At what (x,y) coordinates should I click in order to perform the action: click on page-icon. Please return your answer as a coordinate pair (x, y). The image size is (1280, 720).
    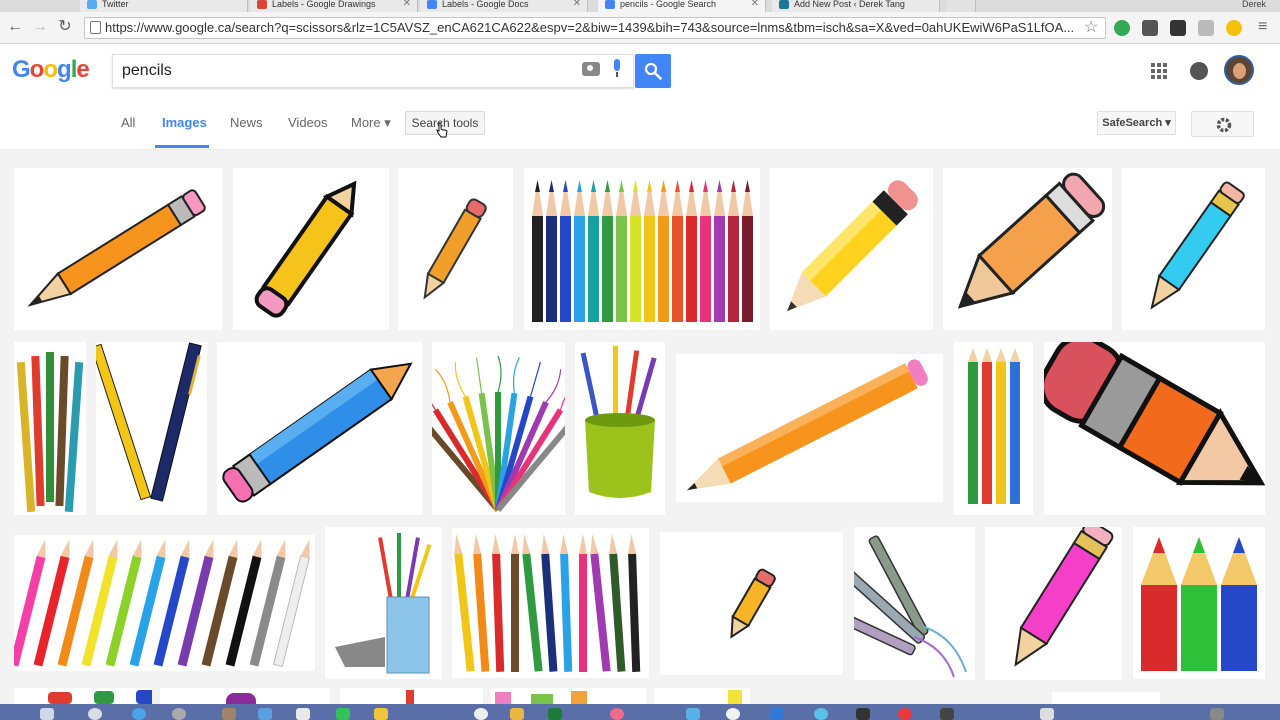
    Looking at the image, I should click on (95, 27).